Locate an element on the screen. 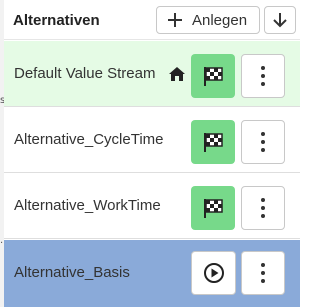 This screenshot has height=307, width=320. run-simulation-button is located at coordinates (213, 273).